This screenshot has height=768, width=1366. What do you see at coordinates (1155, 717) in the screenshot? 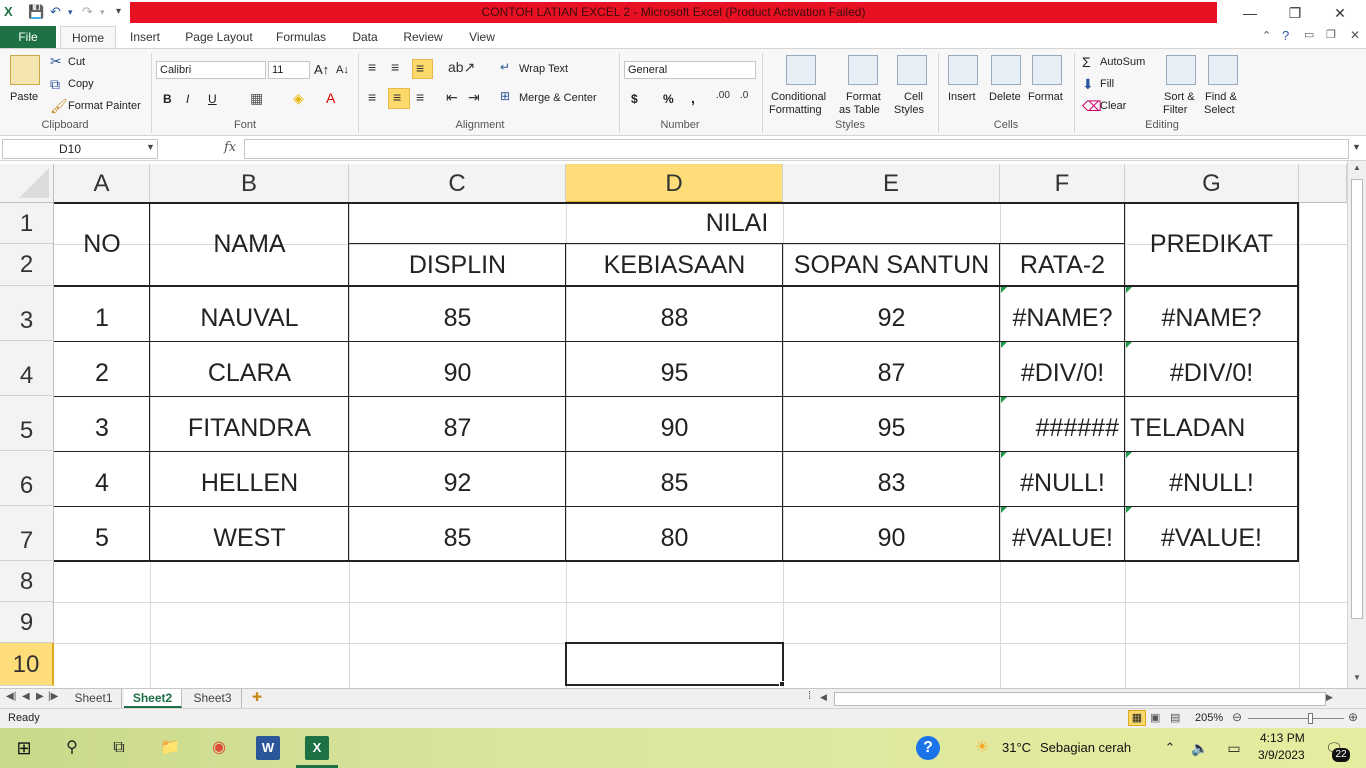
I see `page-layout-view-icon: ▣` at bounding box center [1155, 717].